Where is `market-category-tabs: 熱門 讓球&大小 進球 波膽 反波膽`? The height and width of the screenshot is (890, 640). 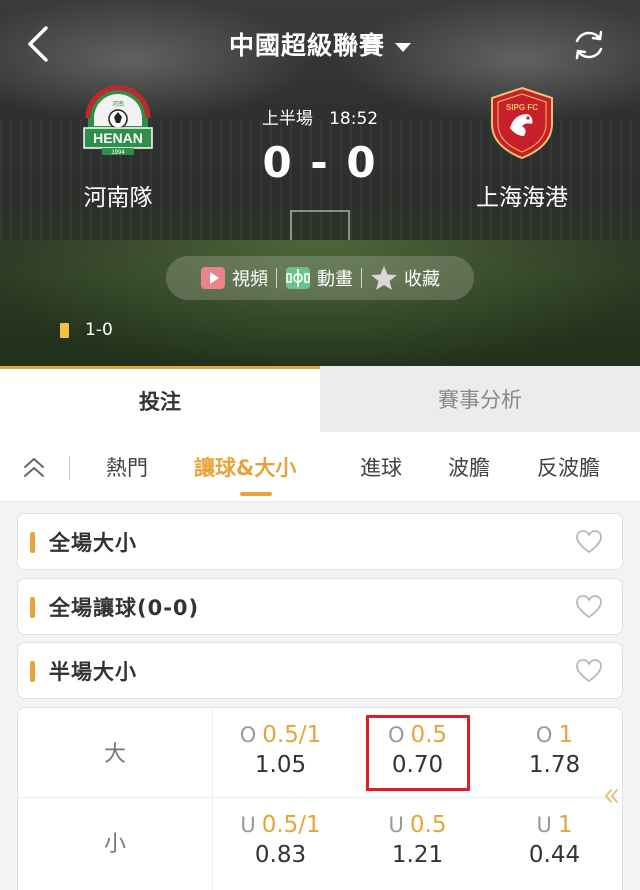
market-category-tabs: 熱門 讓球&大小 進球 波膽 反波膽 is located at coordinates (320, 467).